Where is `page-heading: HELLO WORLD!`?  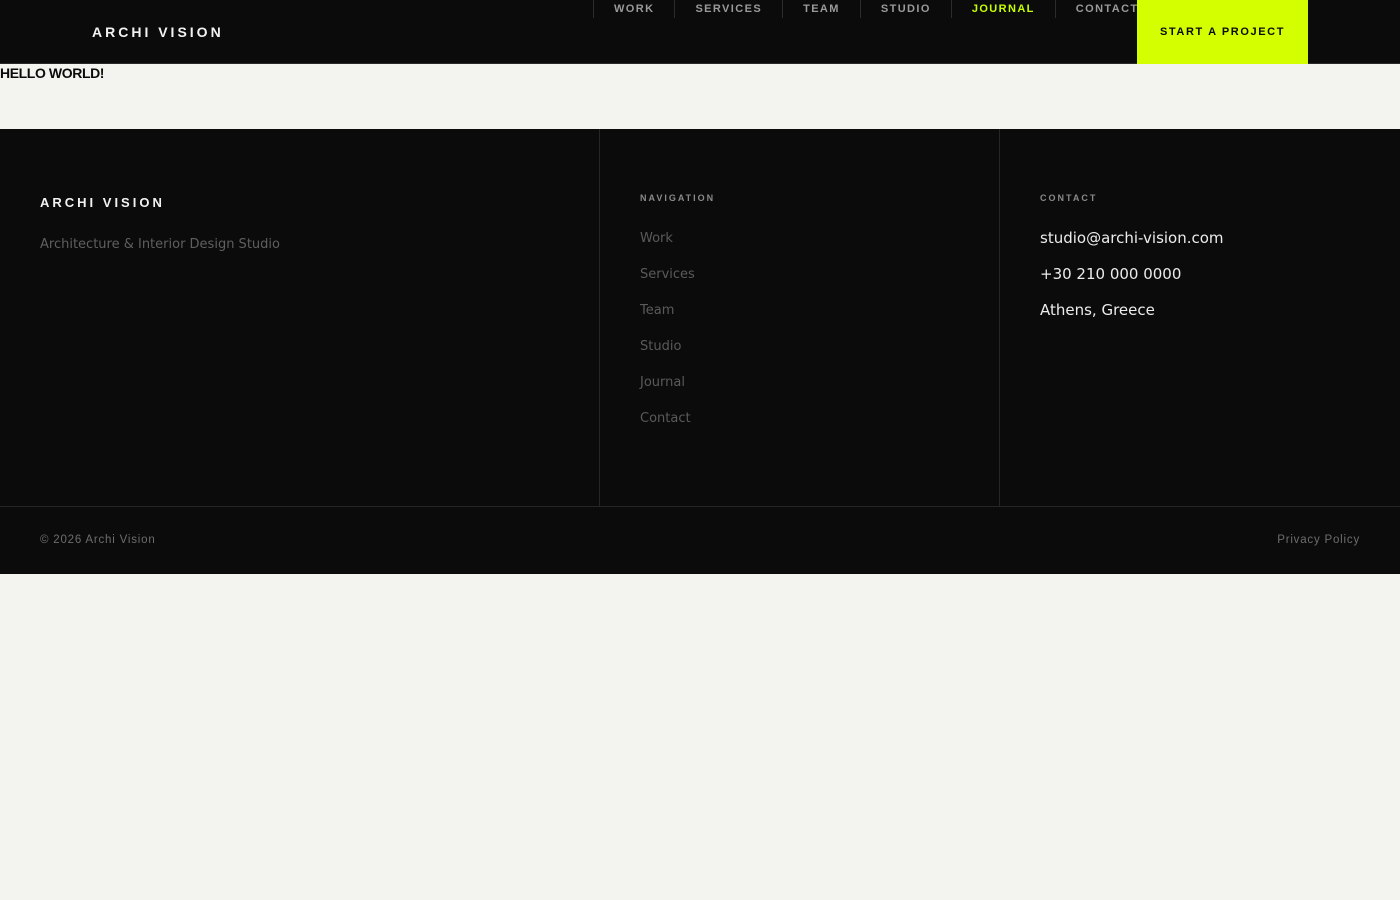 page-heading: HELLO WORLD! is located at coordinates (52, 73).